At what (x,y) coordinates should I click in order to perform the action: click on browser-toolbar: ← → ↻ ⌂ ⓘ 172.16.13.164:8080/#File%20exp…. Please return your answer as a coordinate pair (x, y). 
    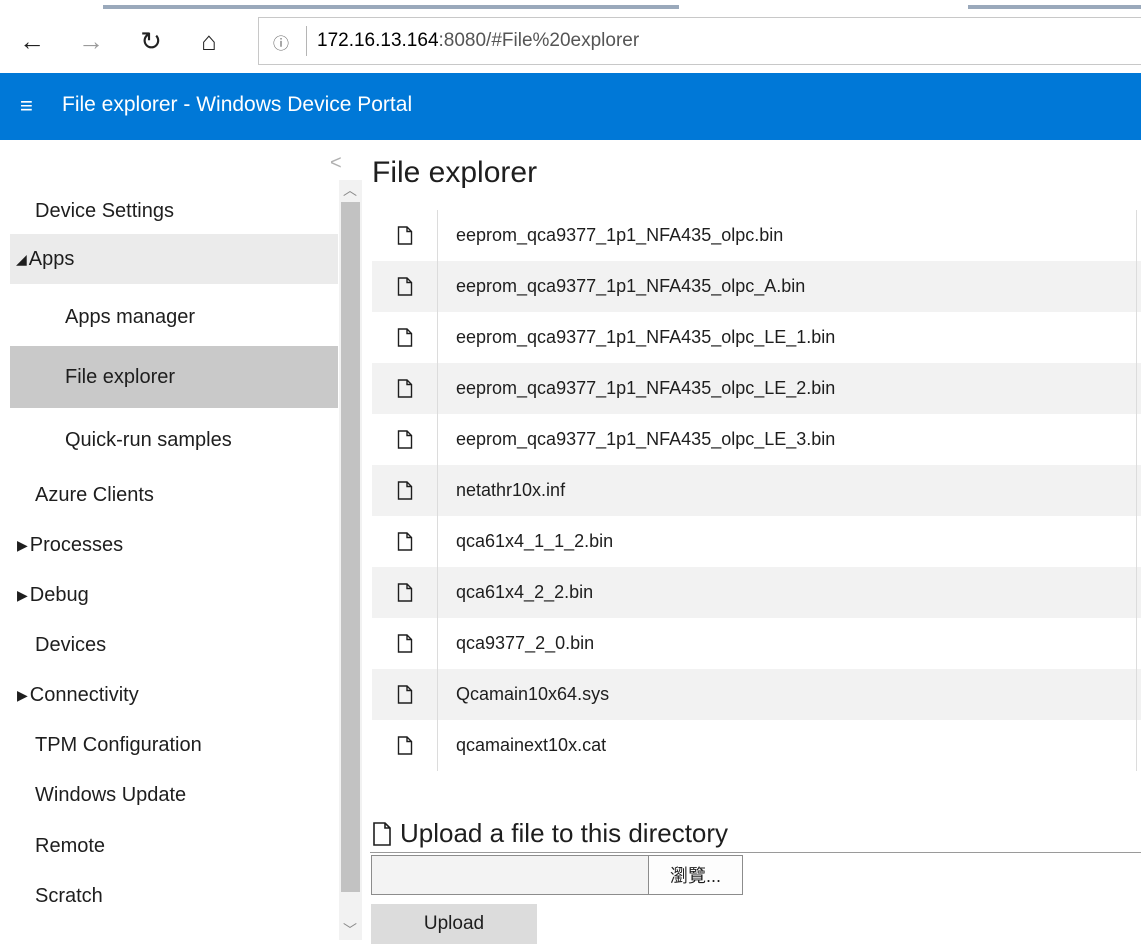
    Looking at the image, I should click on (570, 41).